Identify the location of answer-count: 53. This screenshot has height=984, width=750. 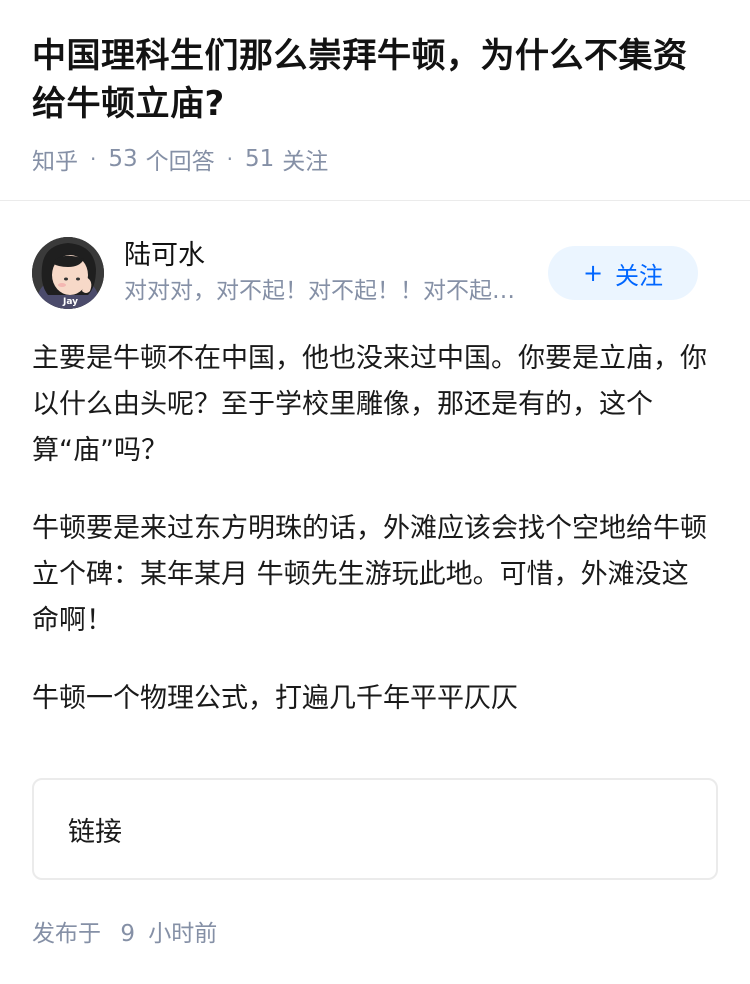
(123, 159).